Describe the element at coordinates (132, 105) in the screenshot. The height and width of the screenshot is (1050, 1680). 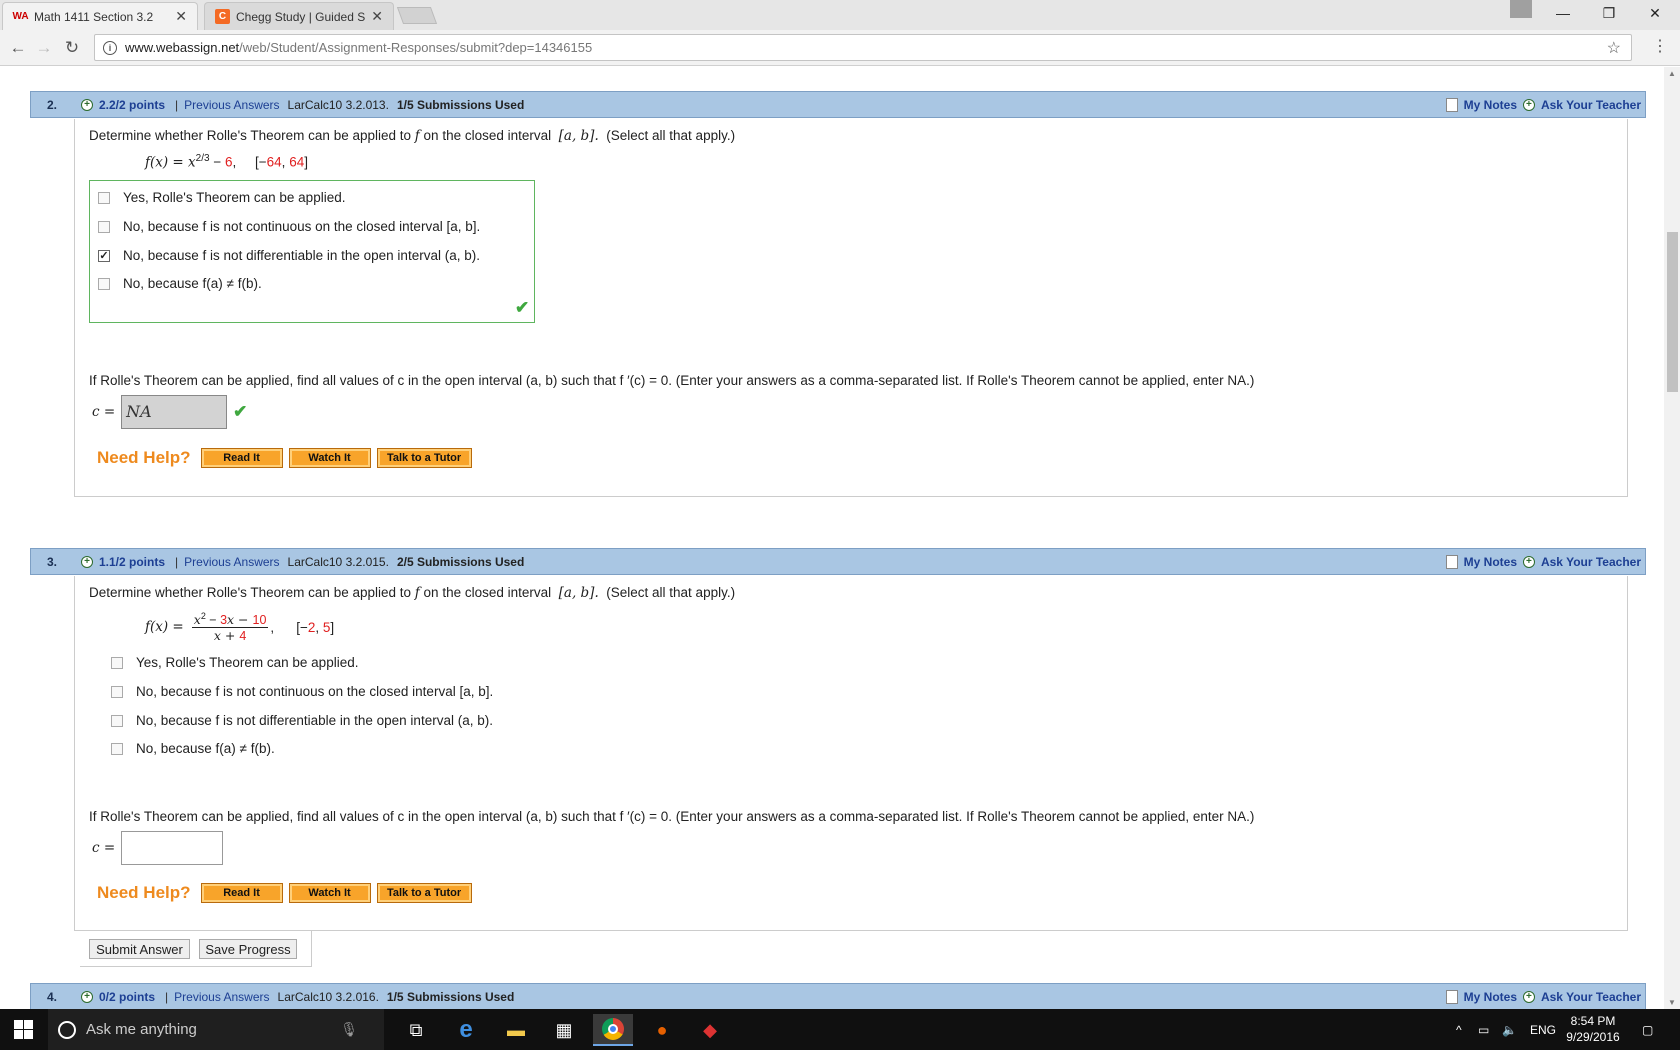
I see `points-link: 2.2/2 points` at that location.